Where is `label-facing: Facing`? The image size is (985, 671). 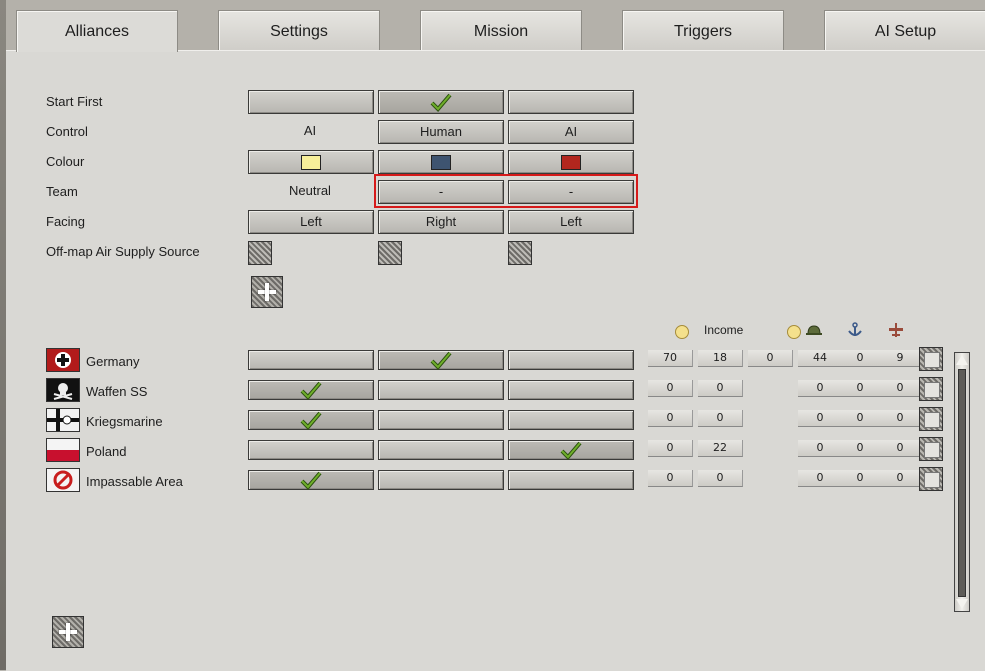 label-facing: Facing is located at coordinates (66, 221).